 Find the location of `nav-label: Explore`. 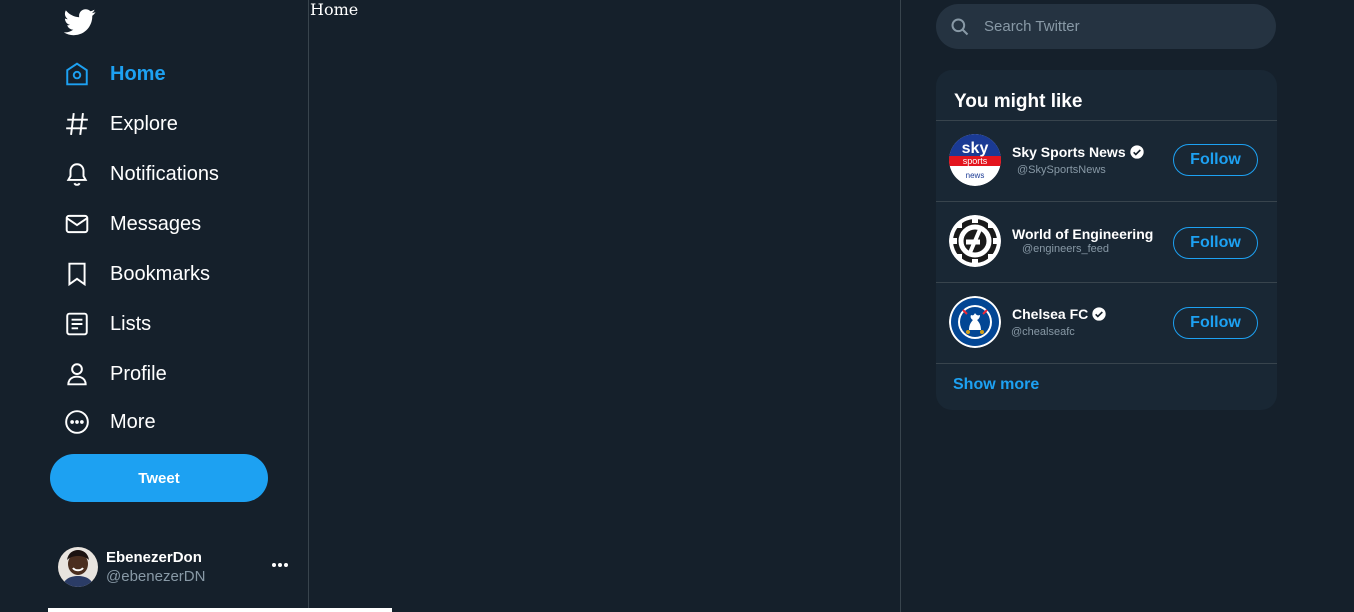

nav-label: Explore is located at coordinates (144, 123).